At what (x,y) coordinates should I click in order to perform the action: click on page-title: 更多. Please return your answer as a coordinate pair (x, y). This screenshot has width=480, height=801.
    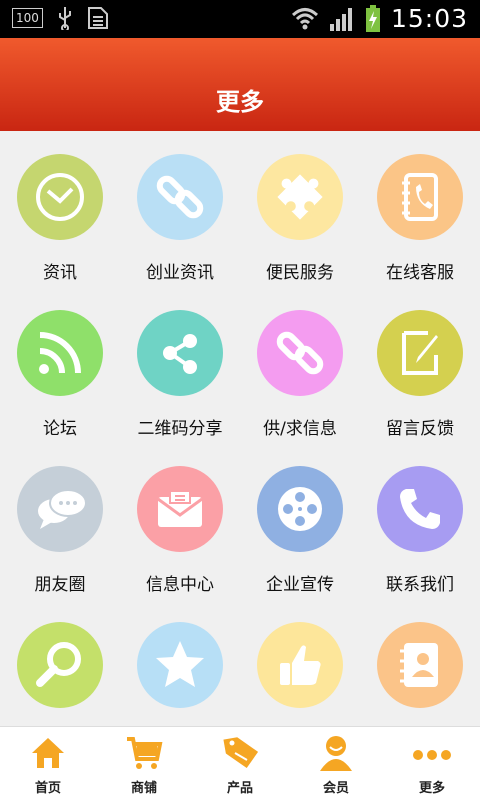
    Looking at the image, I should click on (240, 102).